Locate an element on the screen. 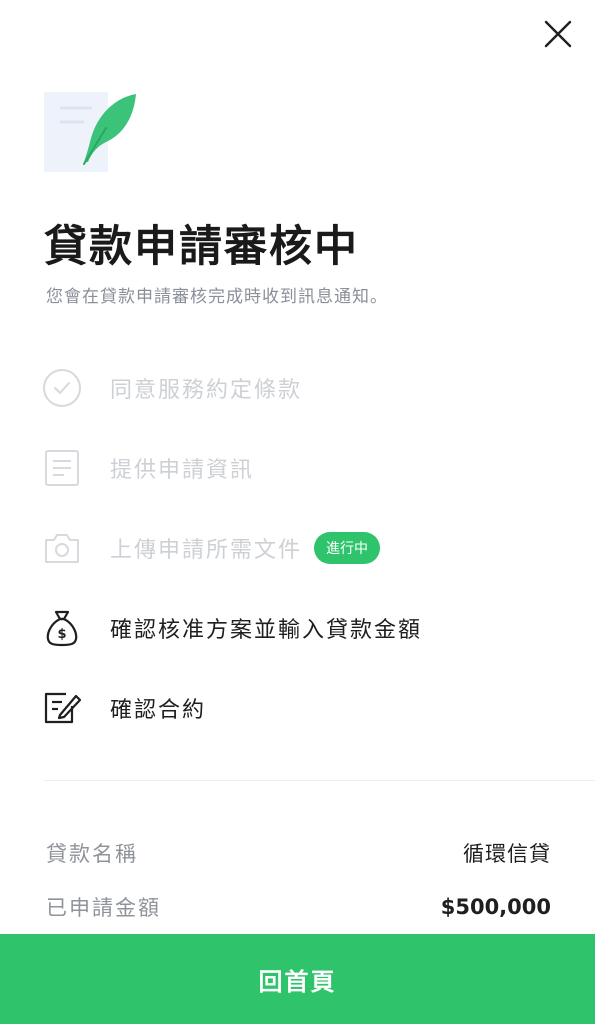 This screenshot has height=1024, width=595. step-agree-terms: 同意服務約定條款 is located at coordinates (302, 388).